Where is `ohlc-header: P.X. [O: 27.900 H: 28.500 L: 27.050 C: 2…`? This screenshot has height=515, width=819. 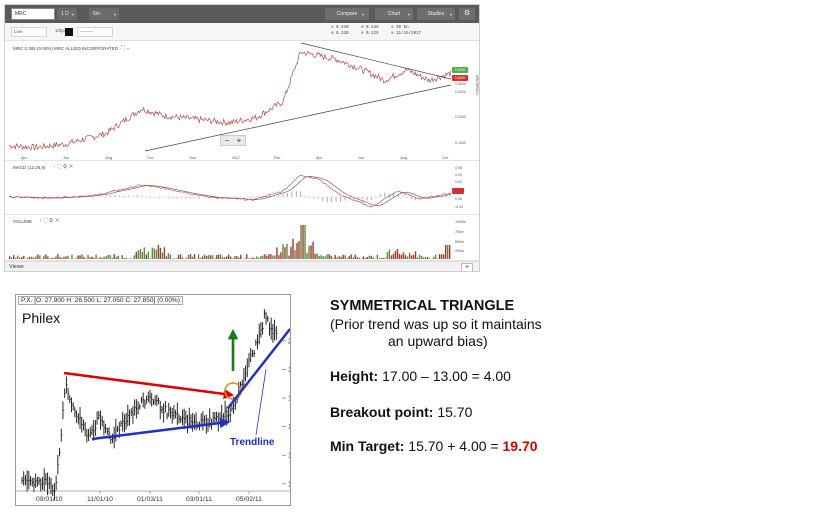
ohlc-header: P.X. [O: 27.900 H: 28.500 L: 27.050 C: 2… is located at coordinates (100, 300).